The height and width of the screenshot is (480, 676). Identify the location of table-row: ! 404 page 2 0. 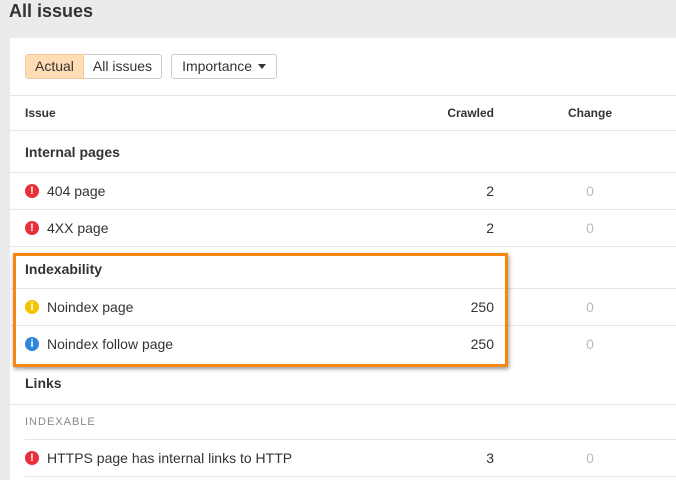
(343, 190).